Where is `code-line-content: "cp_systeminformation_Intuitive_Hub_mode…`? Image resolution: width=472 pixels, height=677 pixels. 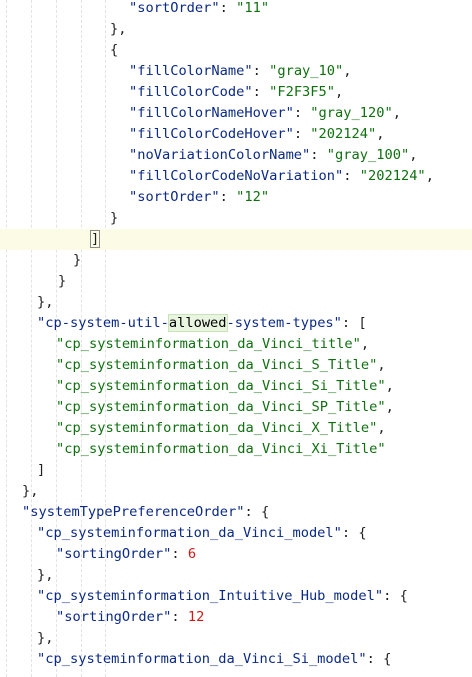 code-line-content: "cp_systeminformation_Intuitive_Hub_mode… is located at coordinates (222, 596).